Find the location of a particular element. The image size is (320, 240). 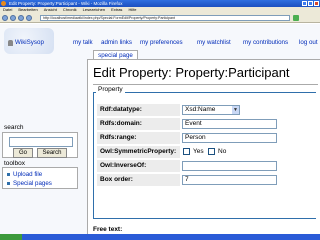

toolbox-box: Upload file Special pages is located at coordinates (40, 178).